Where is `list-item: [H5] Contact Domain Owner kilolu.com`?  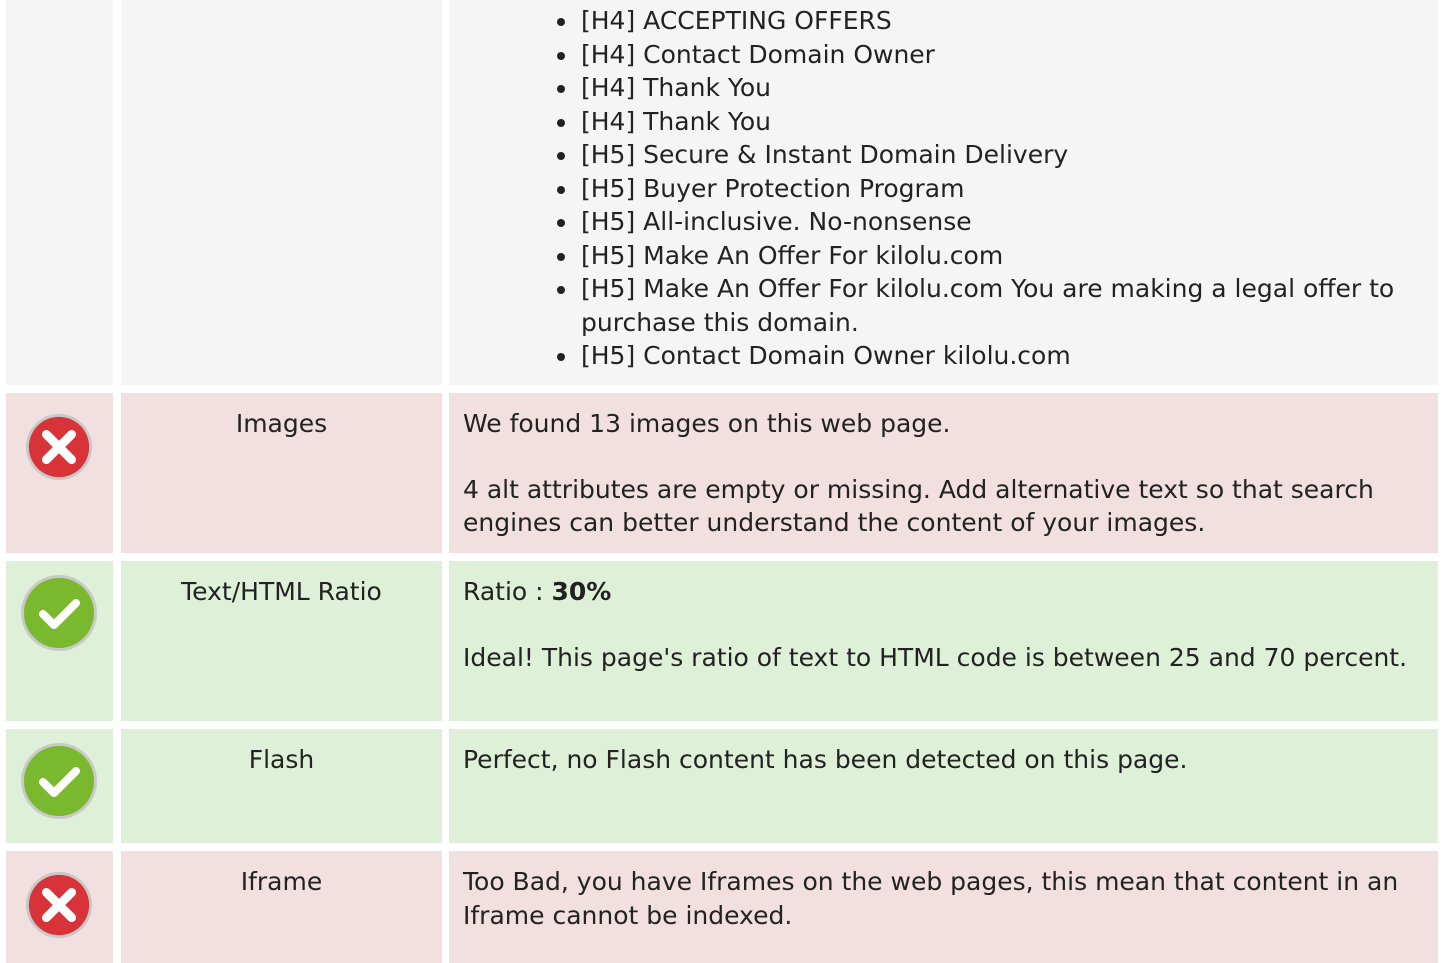 list-item: [H5] Contact Domain Owner kilolu.com is located at coordinates (990, 356).